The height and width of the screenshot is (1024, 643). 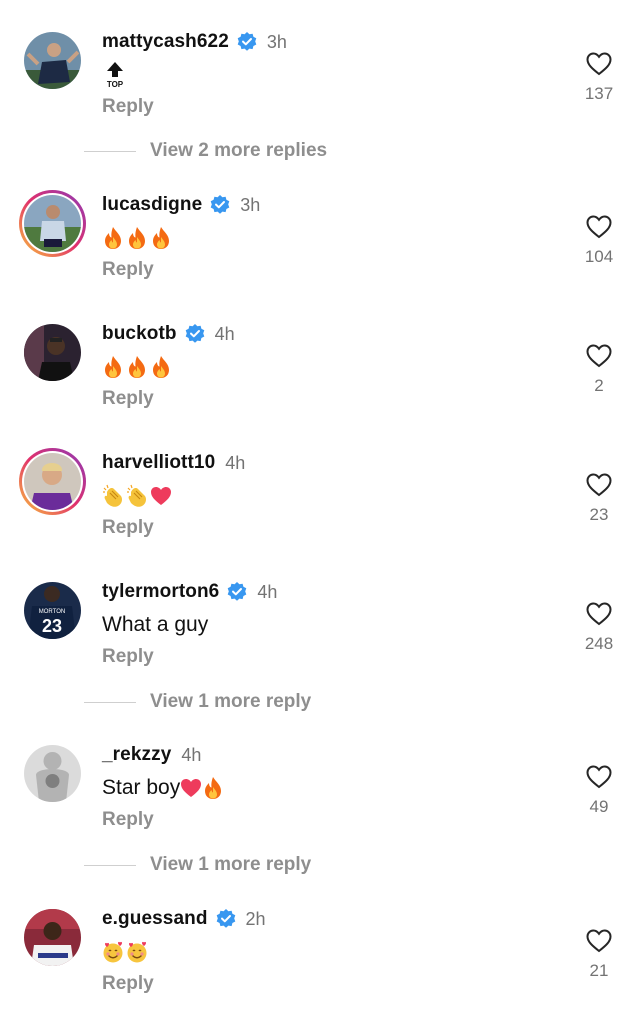 What do you see at coordinates (141, 787) in the screenshot?
I see `comment-text-label: Star boy` at bounding box center [141, 787].